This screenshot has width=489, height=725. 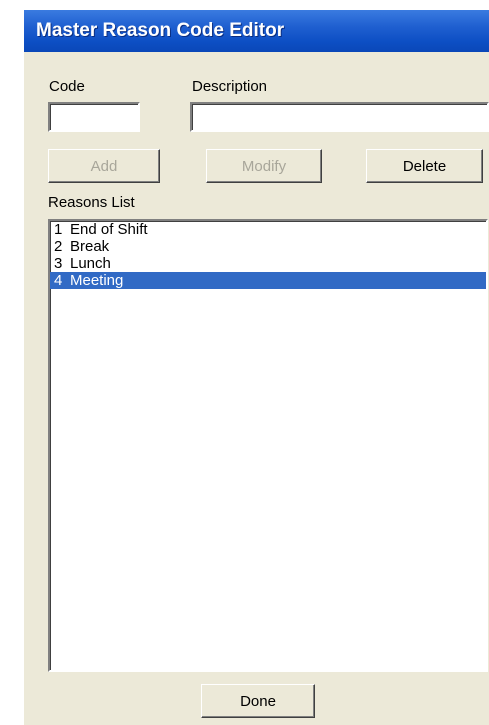 I want to click on list-item: 2 Break, so click(x=268, y=246).